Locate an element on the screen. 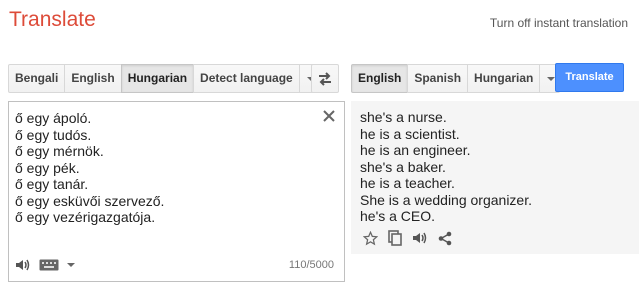 This screenshot has height=290, width=640. output-line: he is a scientist. is located at coordinates (410, 133).